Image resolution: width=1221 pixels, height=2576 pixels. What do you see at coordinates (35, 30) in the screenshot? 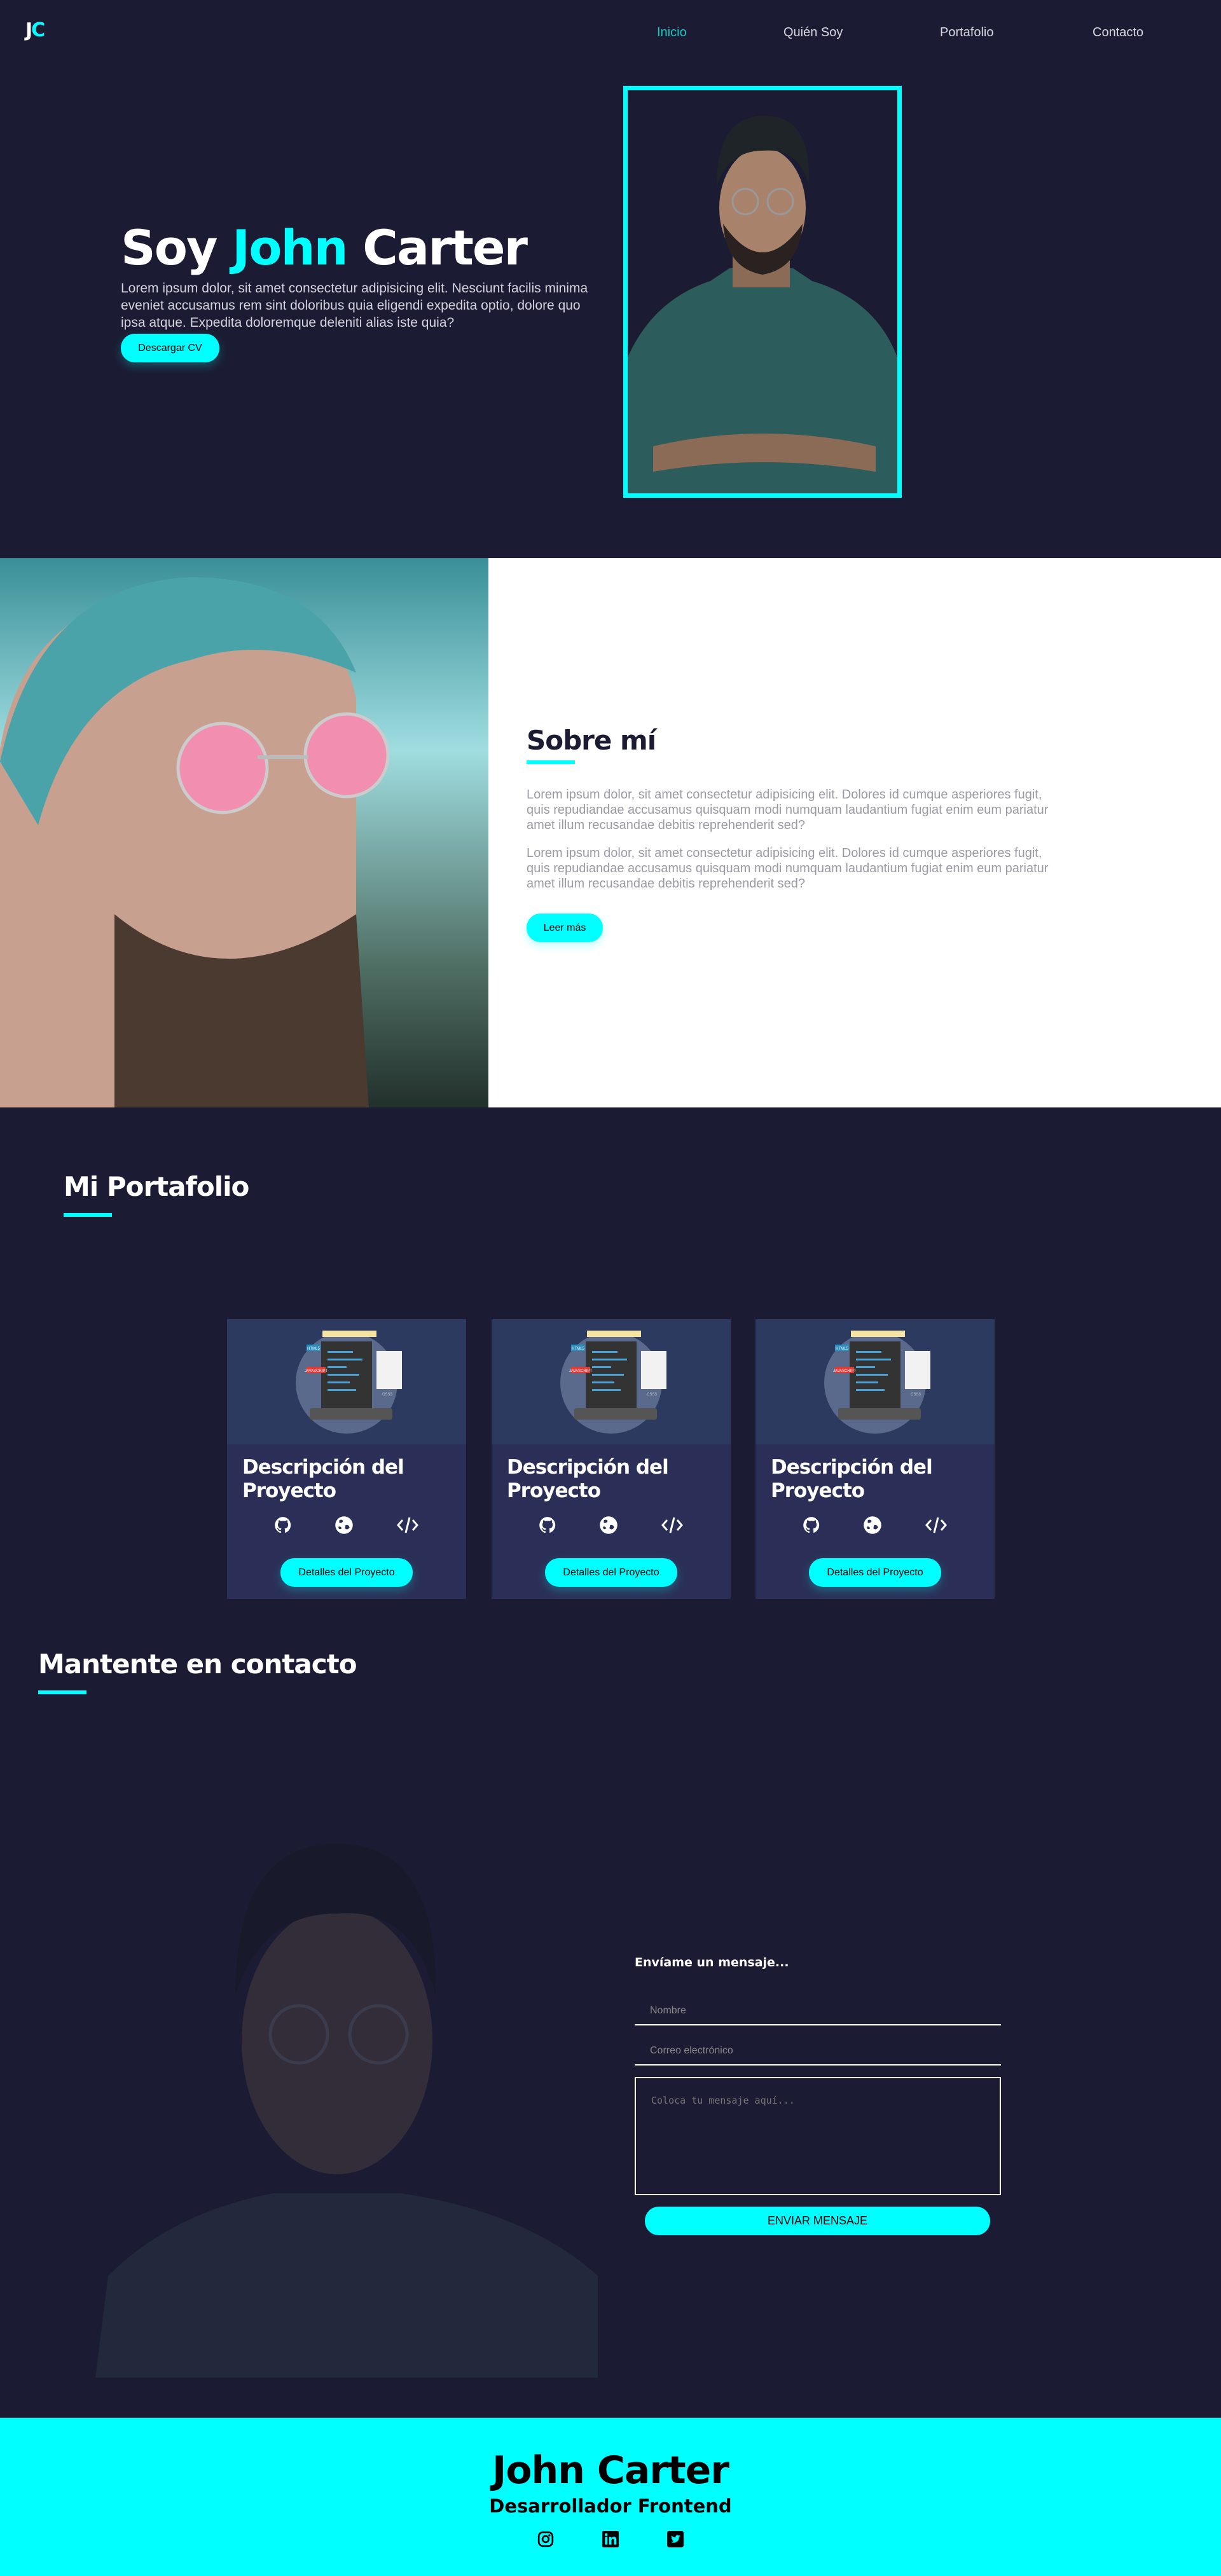
I see `logo: JC` at bounding box center [35, 30].